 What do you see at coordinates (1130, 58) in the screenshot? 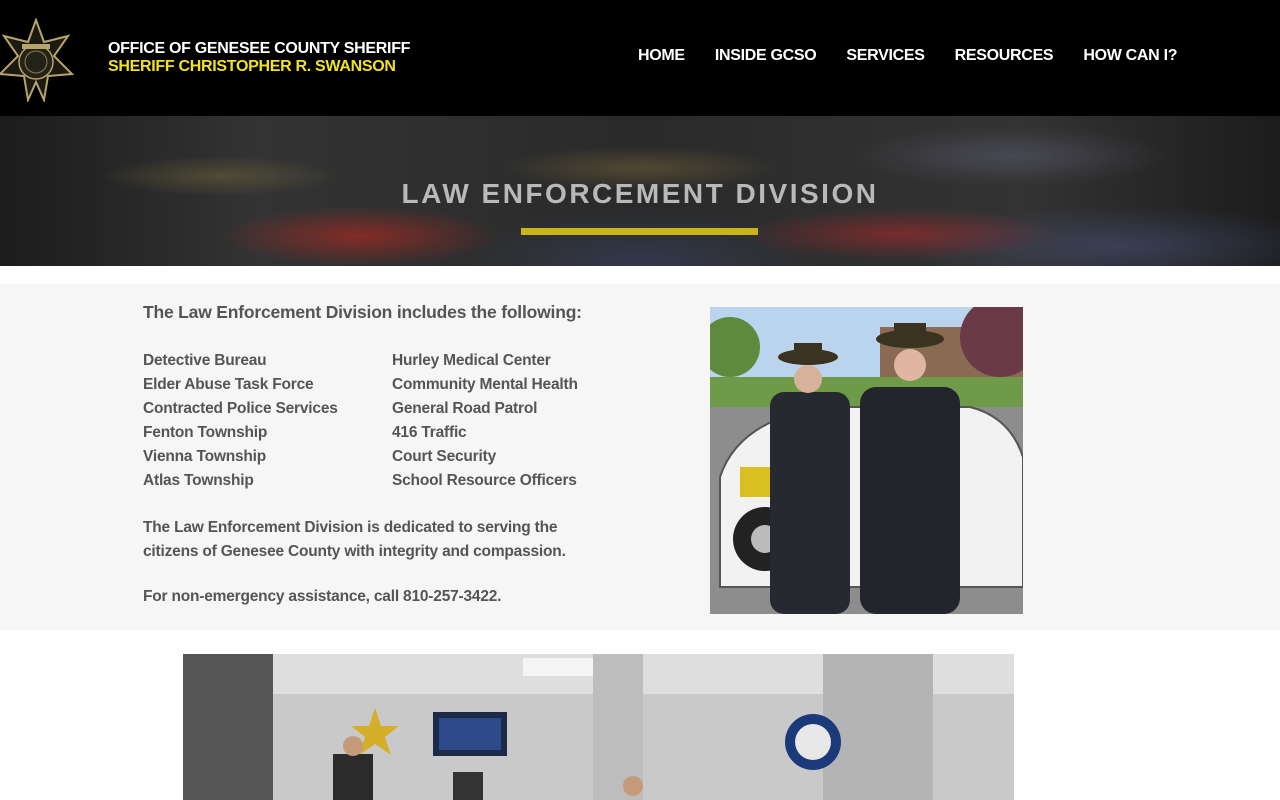
I see `nav-how-can-i: HOW CAN I?` at bounding box center [1130, 58].